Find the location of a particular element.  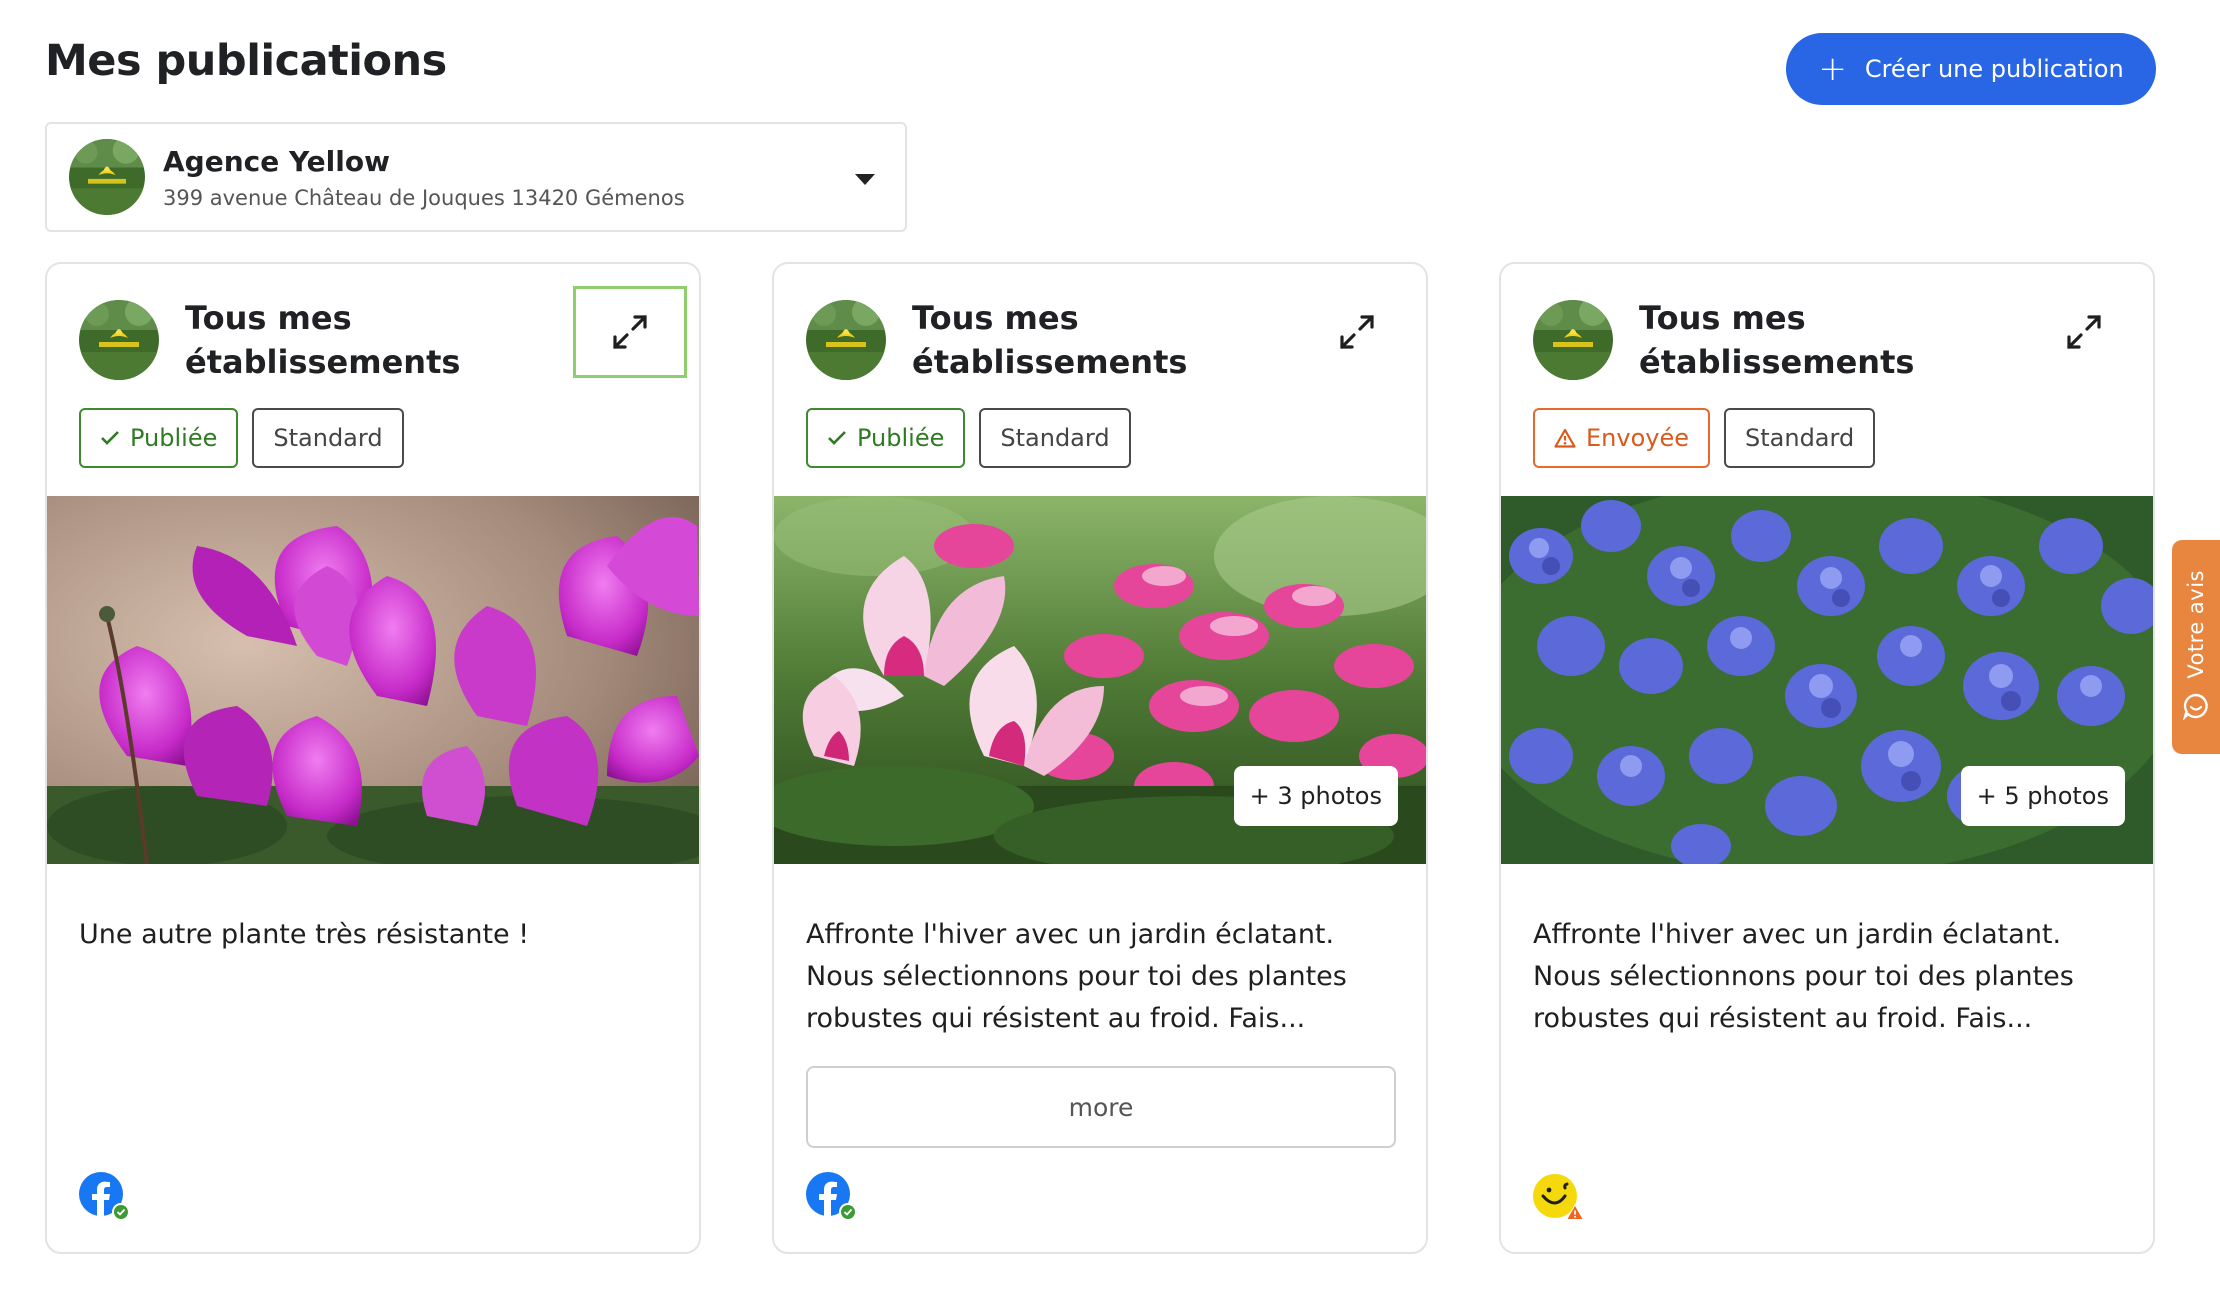

smiley-icon is located at coordinates (1559, 1198).